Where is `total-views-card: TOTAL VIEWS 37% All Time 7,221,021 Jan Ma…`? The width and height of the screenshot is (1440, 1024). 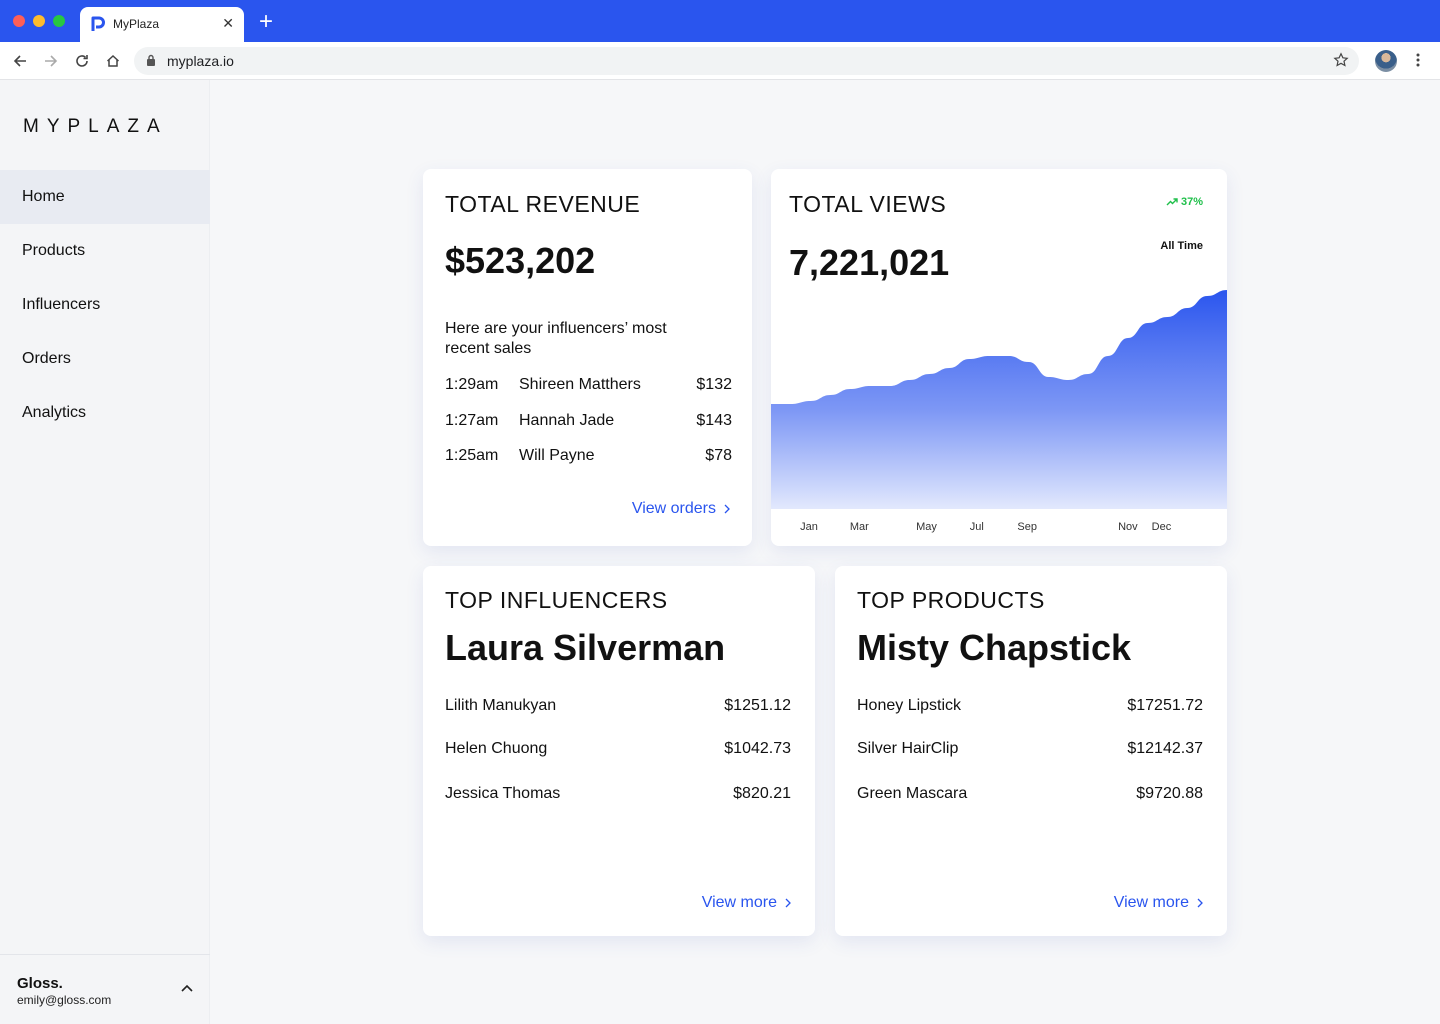
total-views-card: TOTAL VIEWS 37% All Time 7,221,021 Jan Ma… is located at coordinates (999, 357).